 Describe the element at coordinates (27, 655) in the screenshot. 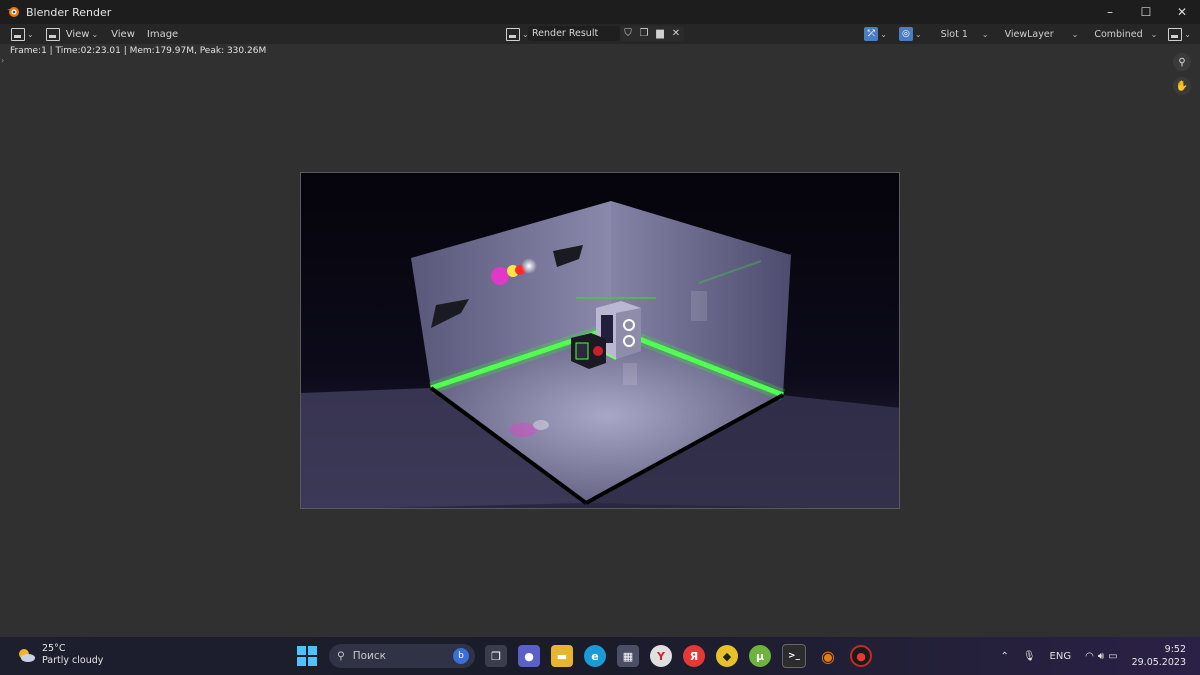

I see `partly-cloudy-icon` at that location.